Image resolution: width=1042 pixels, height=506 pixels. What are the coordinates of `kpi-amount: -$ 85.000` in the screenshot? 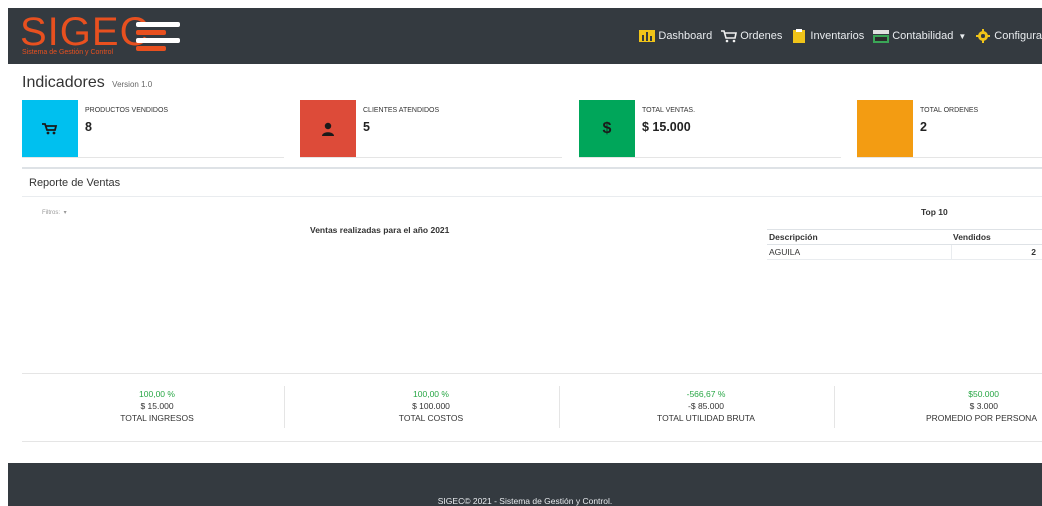 It's located at (706, 406).